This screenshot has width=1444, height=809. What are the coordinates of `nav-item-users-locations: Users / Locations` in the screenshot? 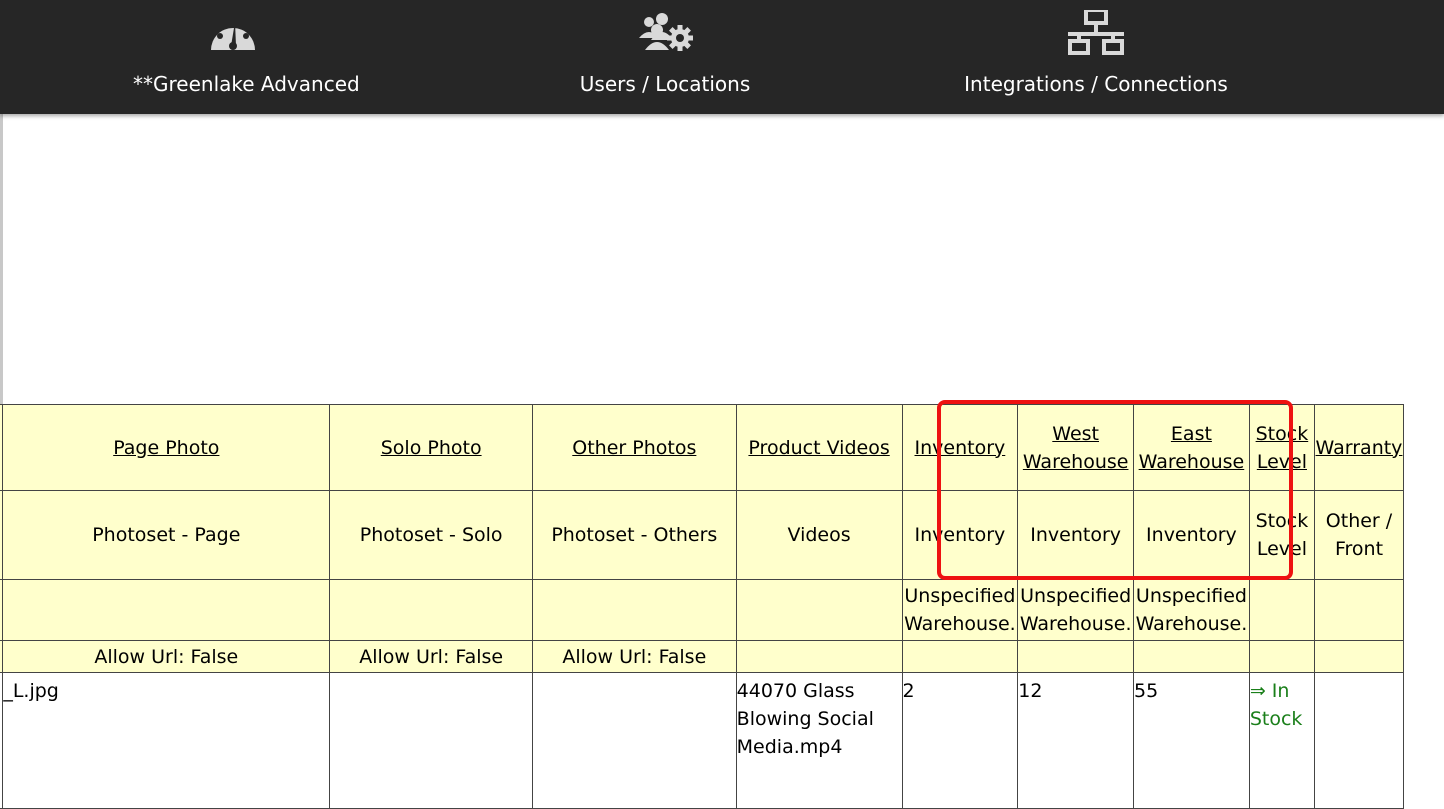 It's located at (665, 57).